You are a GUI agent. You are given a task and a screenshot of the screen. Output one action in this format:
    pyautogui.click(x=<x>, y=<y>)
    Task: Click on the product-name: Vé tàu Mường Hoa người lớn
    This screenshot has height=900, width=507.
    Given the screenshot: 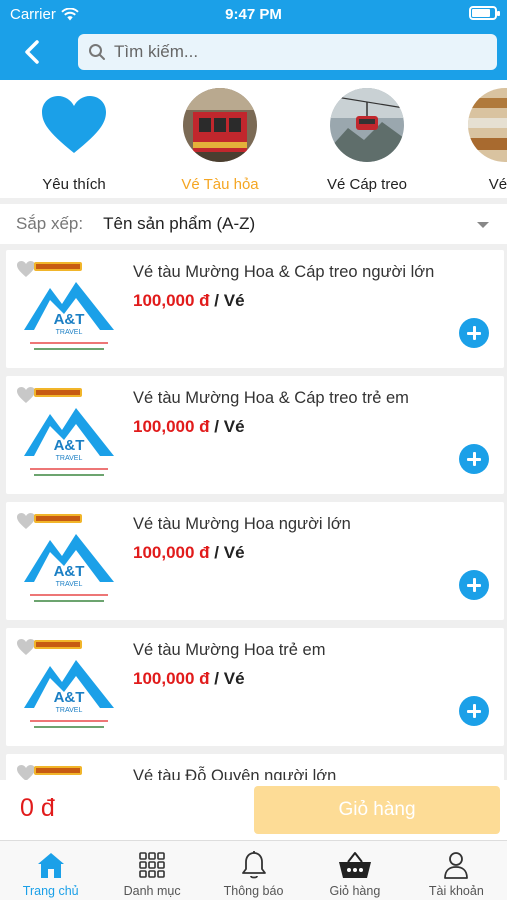 What is the action you would take?
    pyautogui.click(x=242, y=524)
    